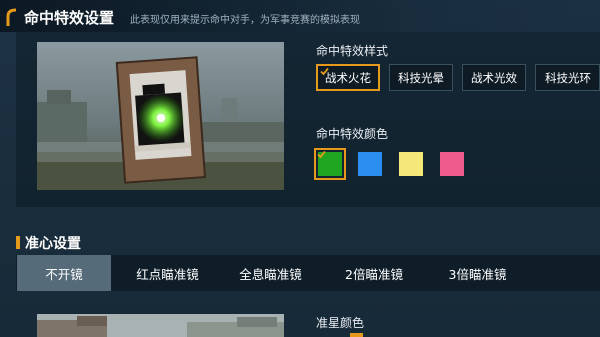 This screenshot has height=337, width=600. I want to click on title-accent-icon, so click(11, 17).